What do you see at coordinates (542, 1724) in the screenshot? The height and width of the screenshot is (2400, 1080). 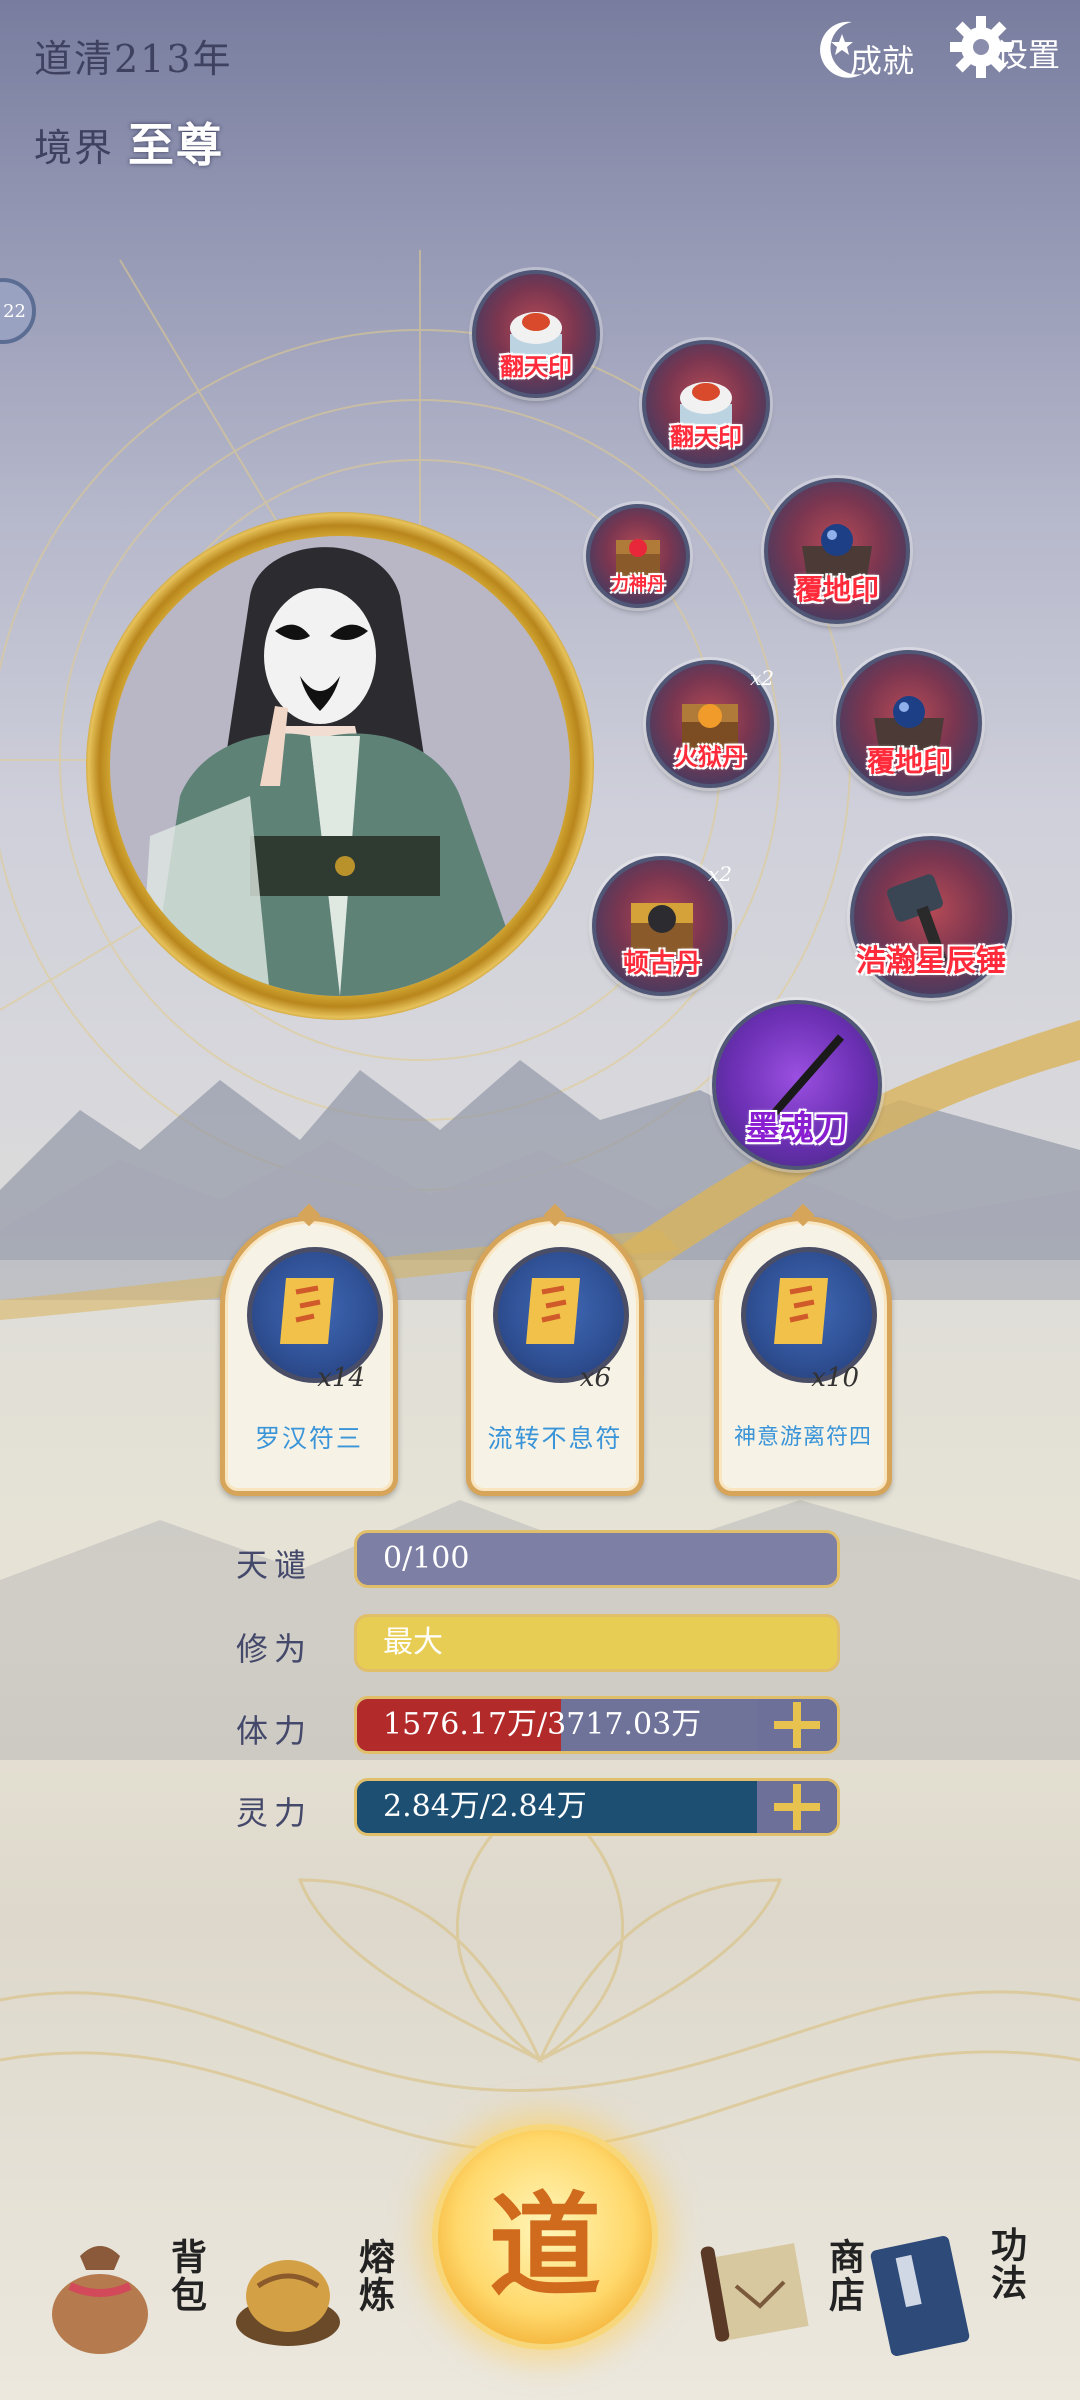 I see `tili-value: 1576.17万/3717.03万` at bounding box center [542, 1724].